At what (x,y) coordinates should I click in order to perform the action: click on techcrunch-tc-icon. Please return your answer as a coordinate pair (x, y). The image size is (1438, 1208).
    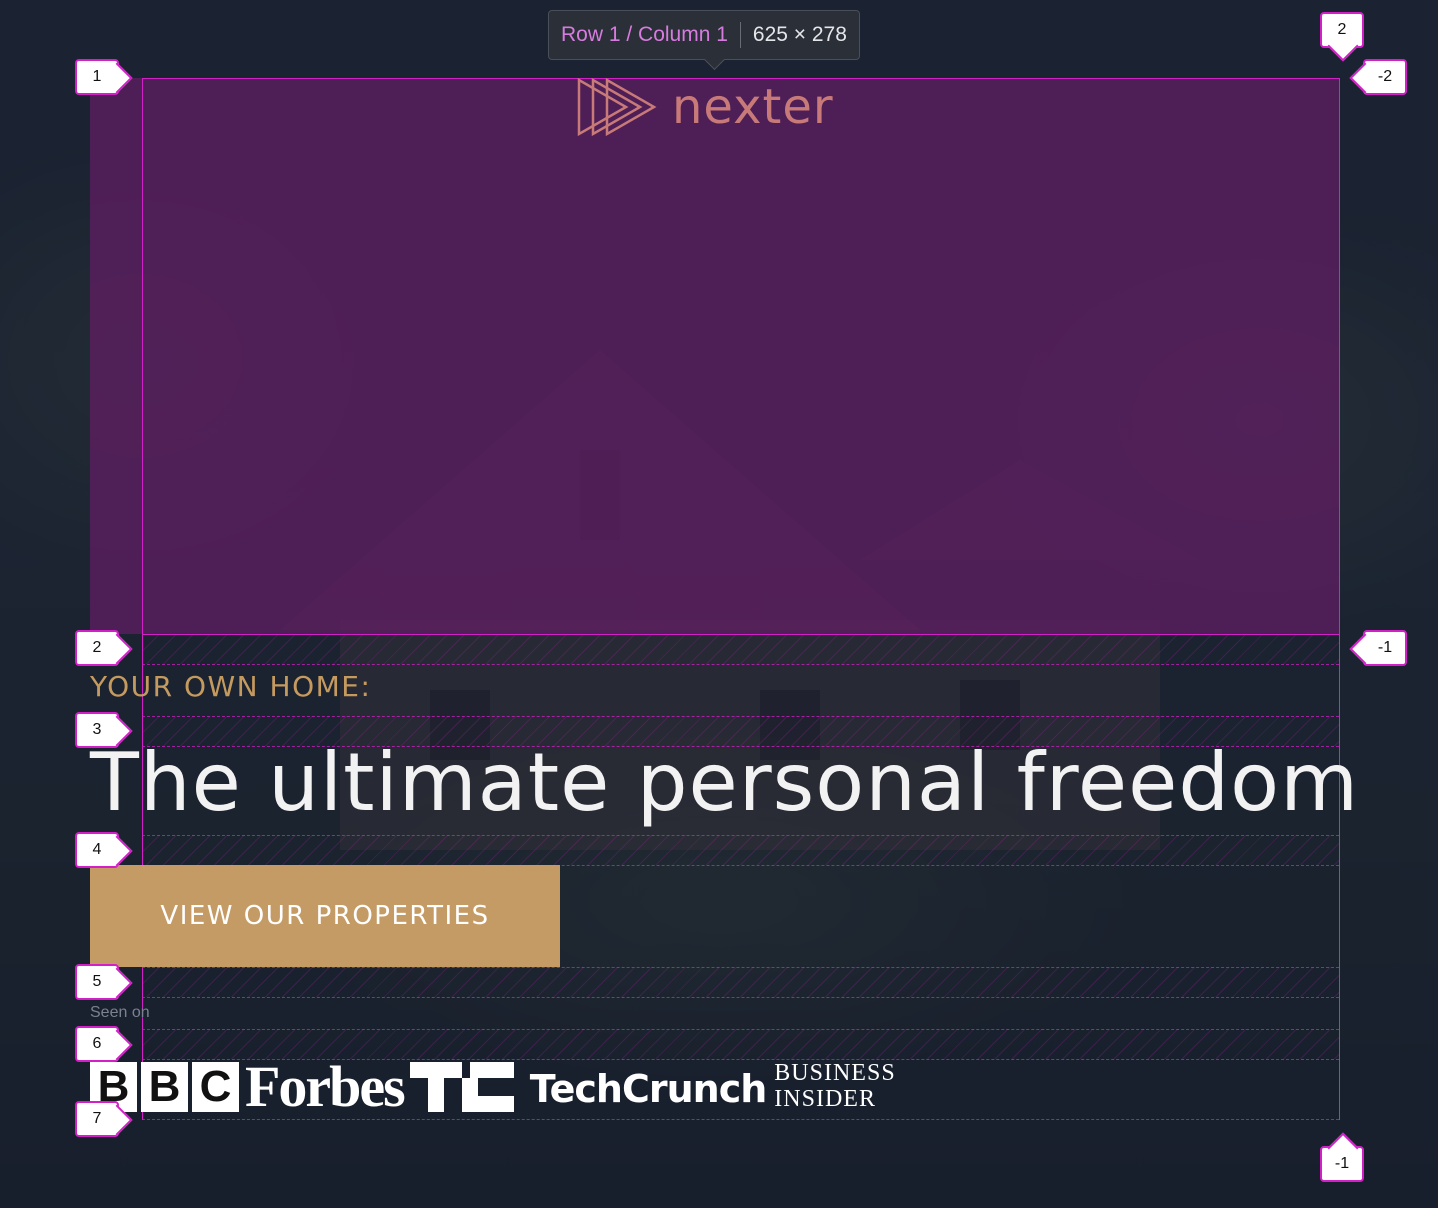
    Looking at the image, I should click on (461, 1087).